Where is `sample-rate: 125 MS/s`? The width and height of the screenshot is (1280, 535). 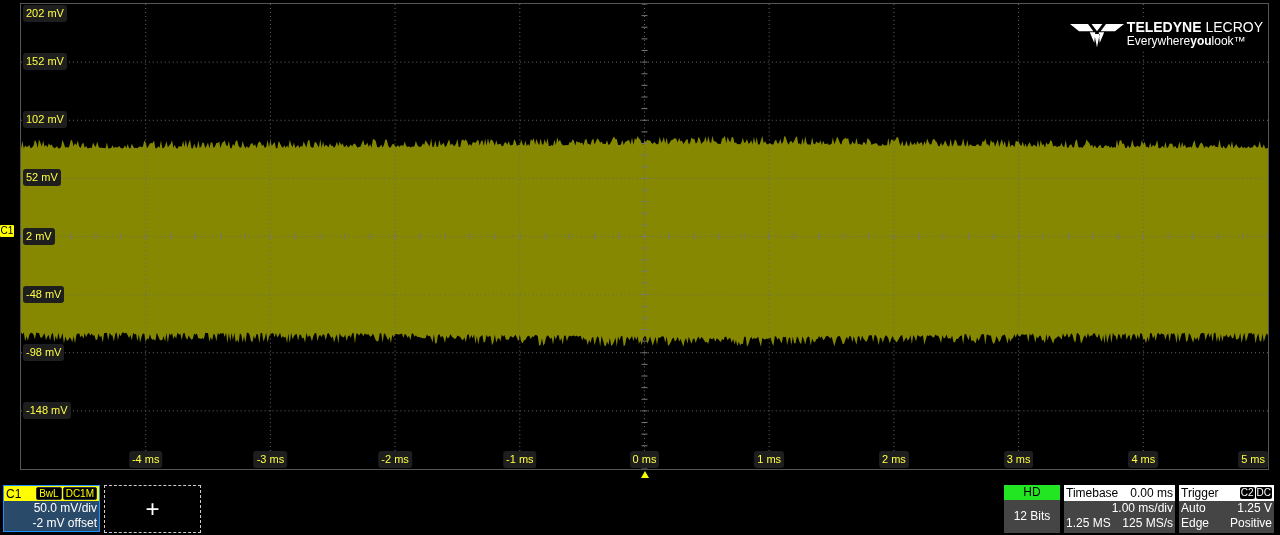 sample-rate: 125 MS/s is located at coordinates (1147, 523).